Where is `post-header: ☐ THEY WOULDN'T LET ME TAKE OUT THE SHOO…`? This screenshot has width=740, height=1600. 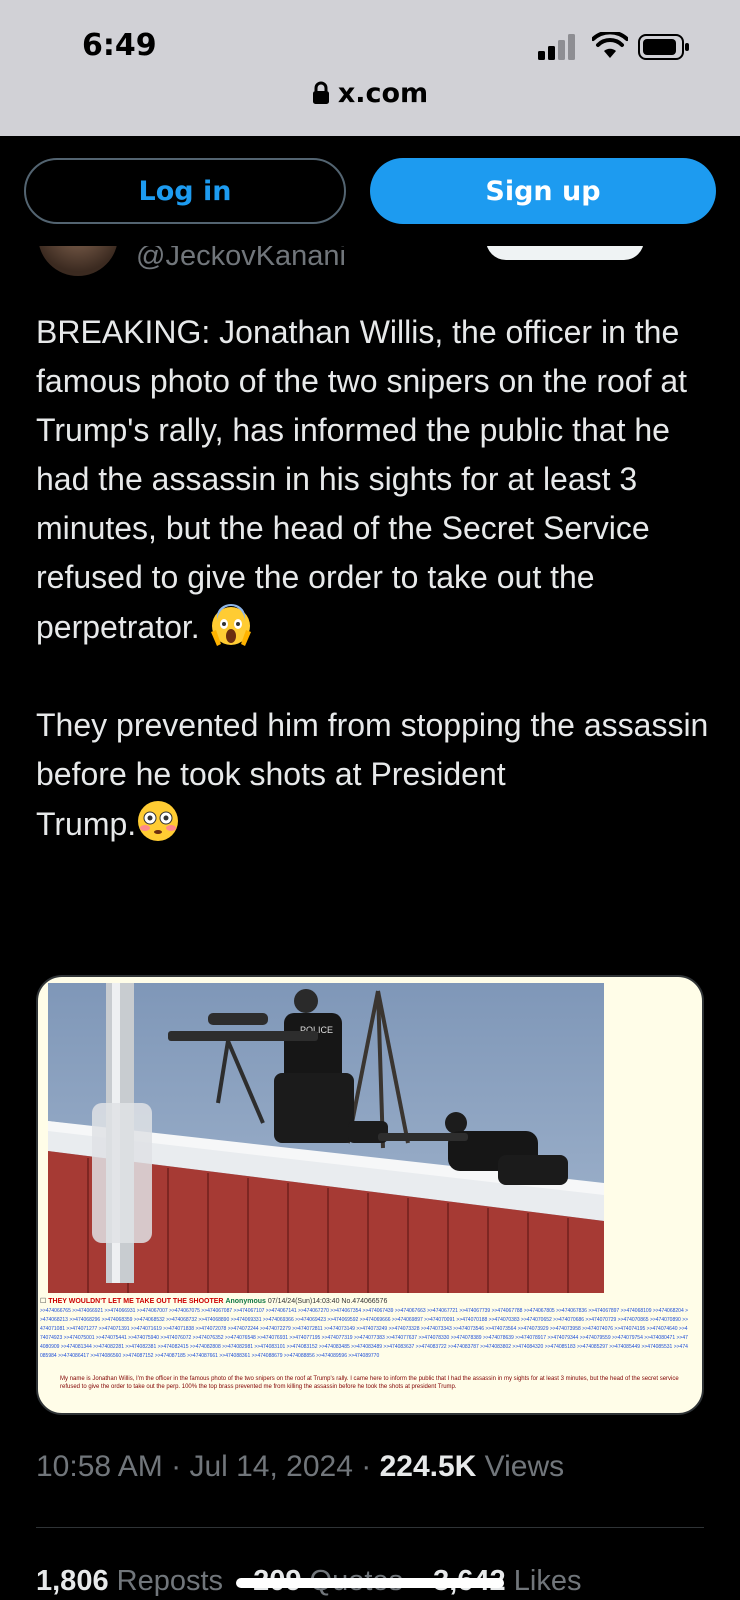 post-header: ☐ THEY WOULDN'T LET ME TAKE OUT THE SHOO… is located at coordinates (214, 1301).